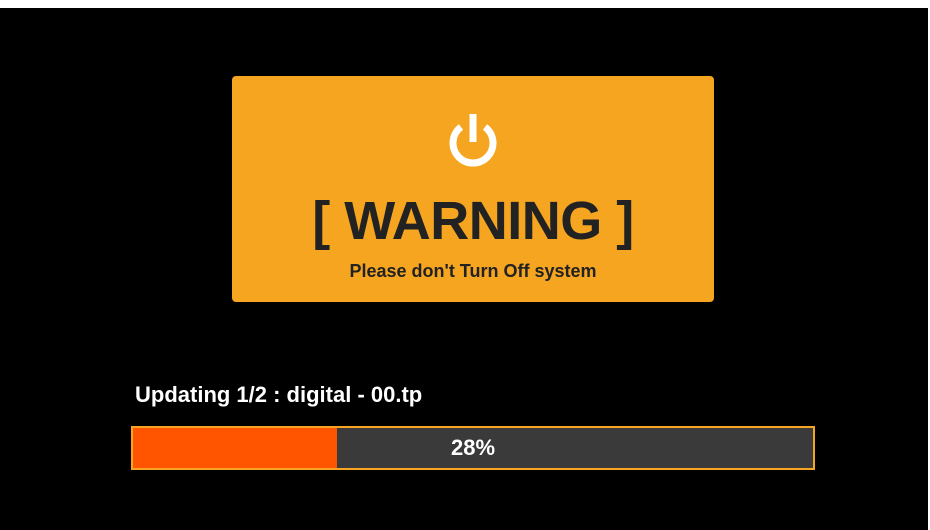  What do you see at coordinates (279, 394) in the screenshot?
I see `update-status-text: Updating 1/2 : digital - 00.tp` at bounding box center [279, 394].